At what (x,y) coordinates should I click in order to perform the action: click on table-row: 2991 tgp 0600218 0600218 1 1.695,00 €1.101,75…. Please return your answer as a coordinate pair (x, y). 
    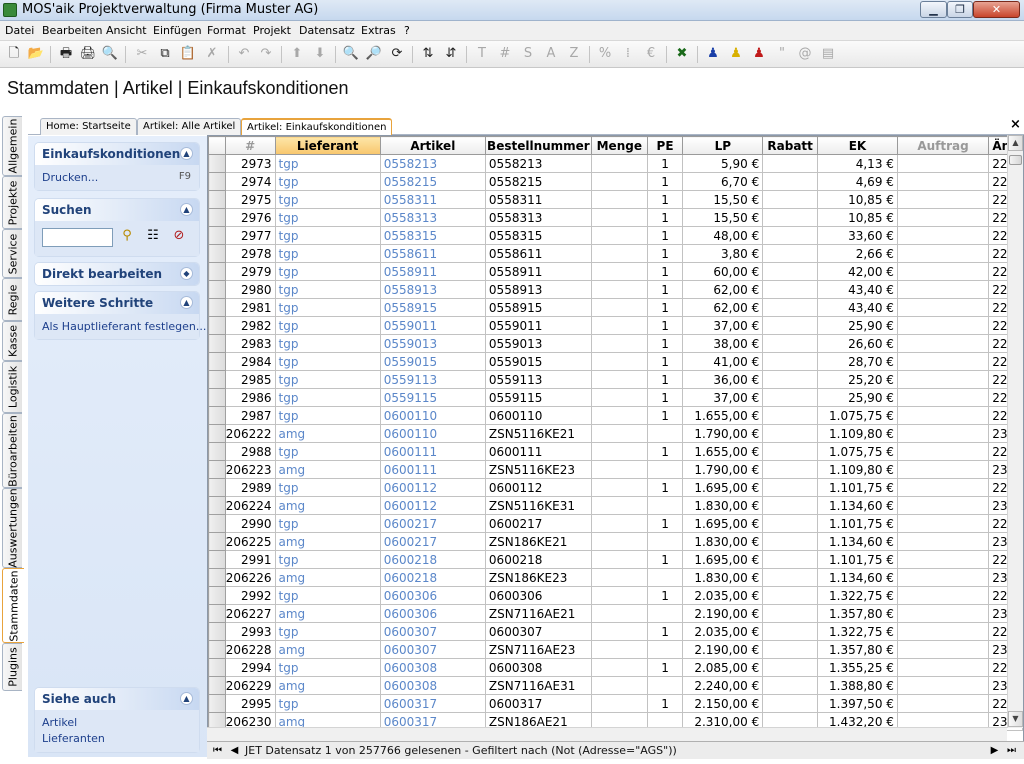
    Looking at the image, I should click on (615, 559).